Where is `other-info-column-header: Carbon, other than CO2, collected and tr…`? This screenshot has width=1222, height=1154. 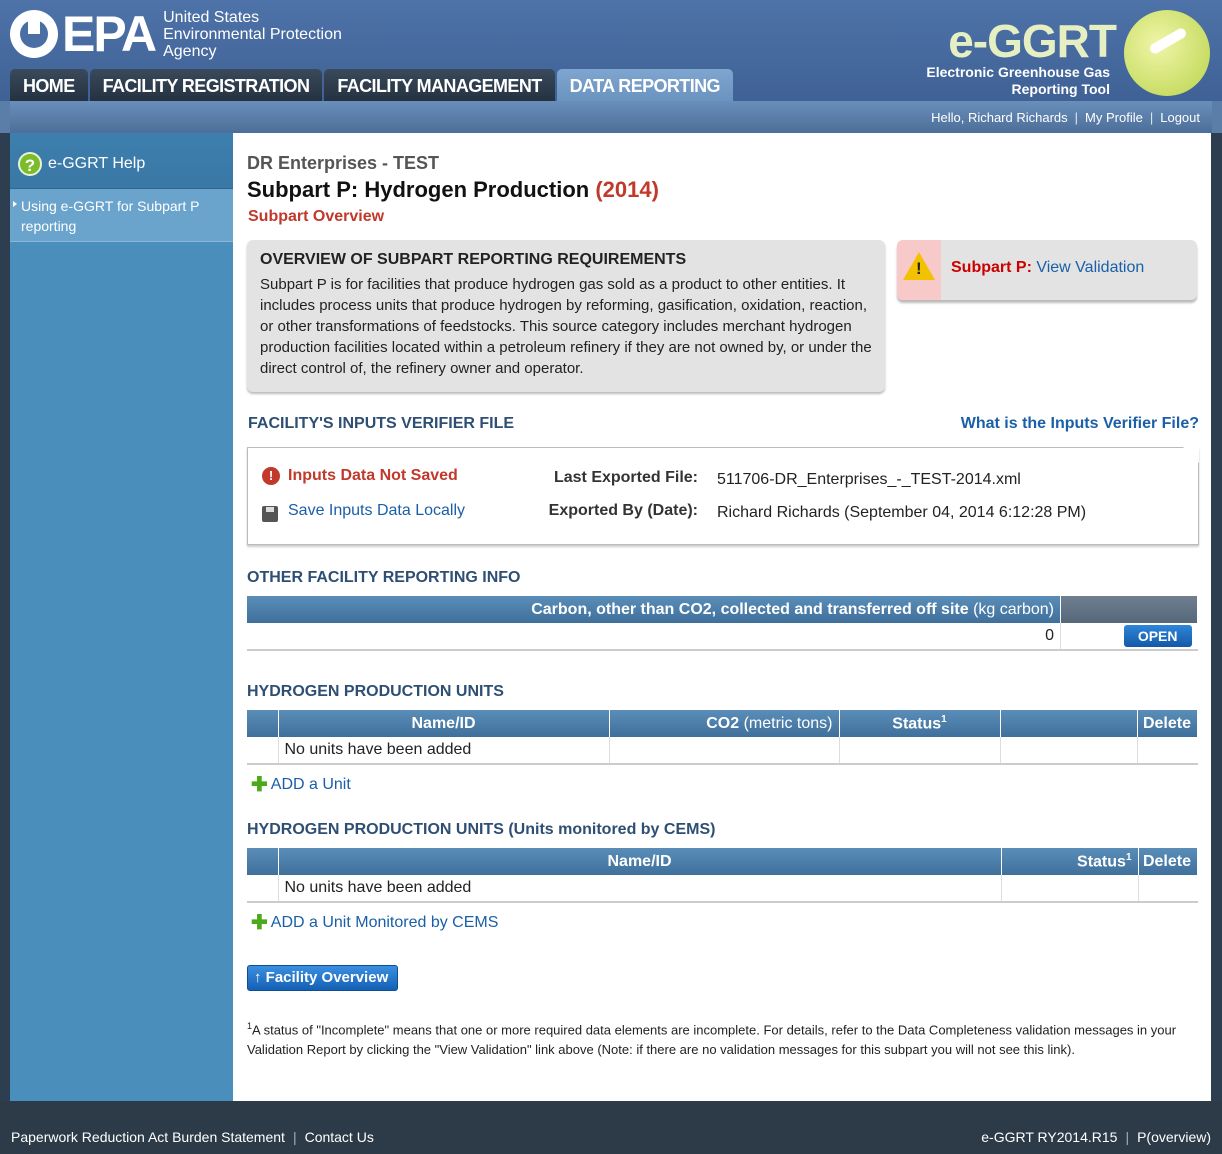
other-info-column-header: Carbon, other than CO2, collected and tr… is located at coordinates (654, 609).